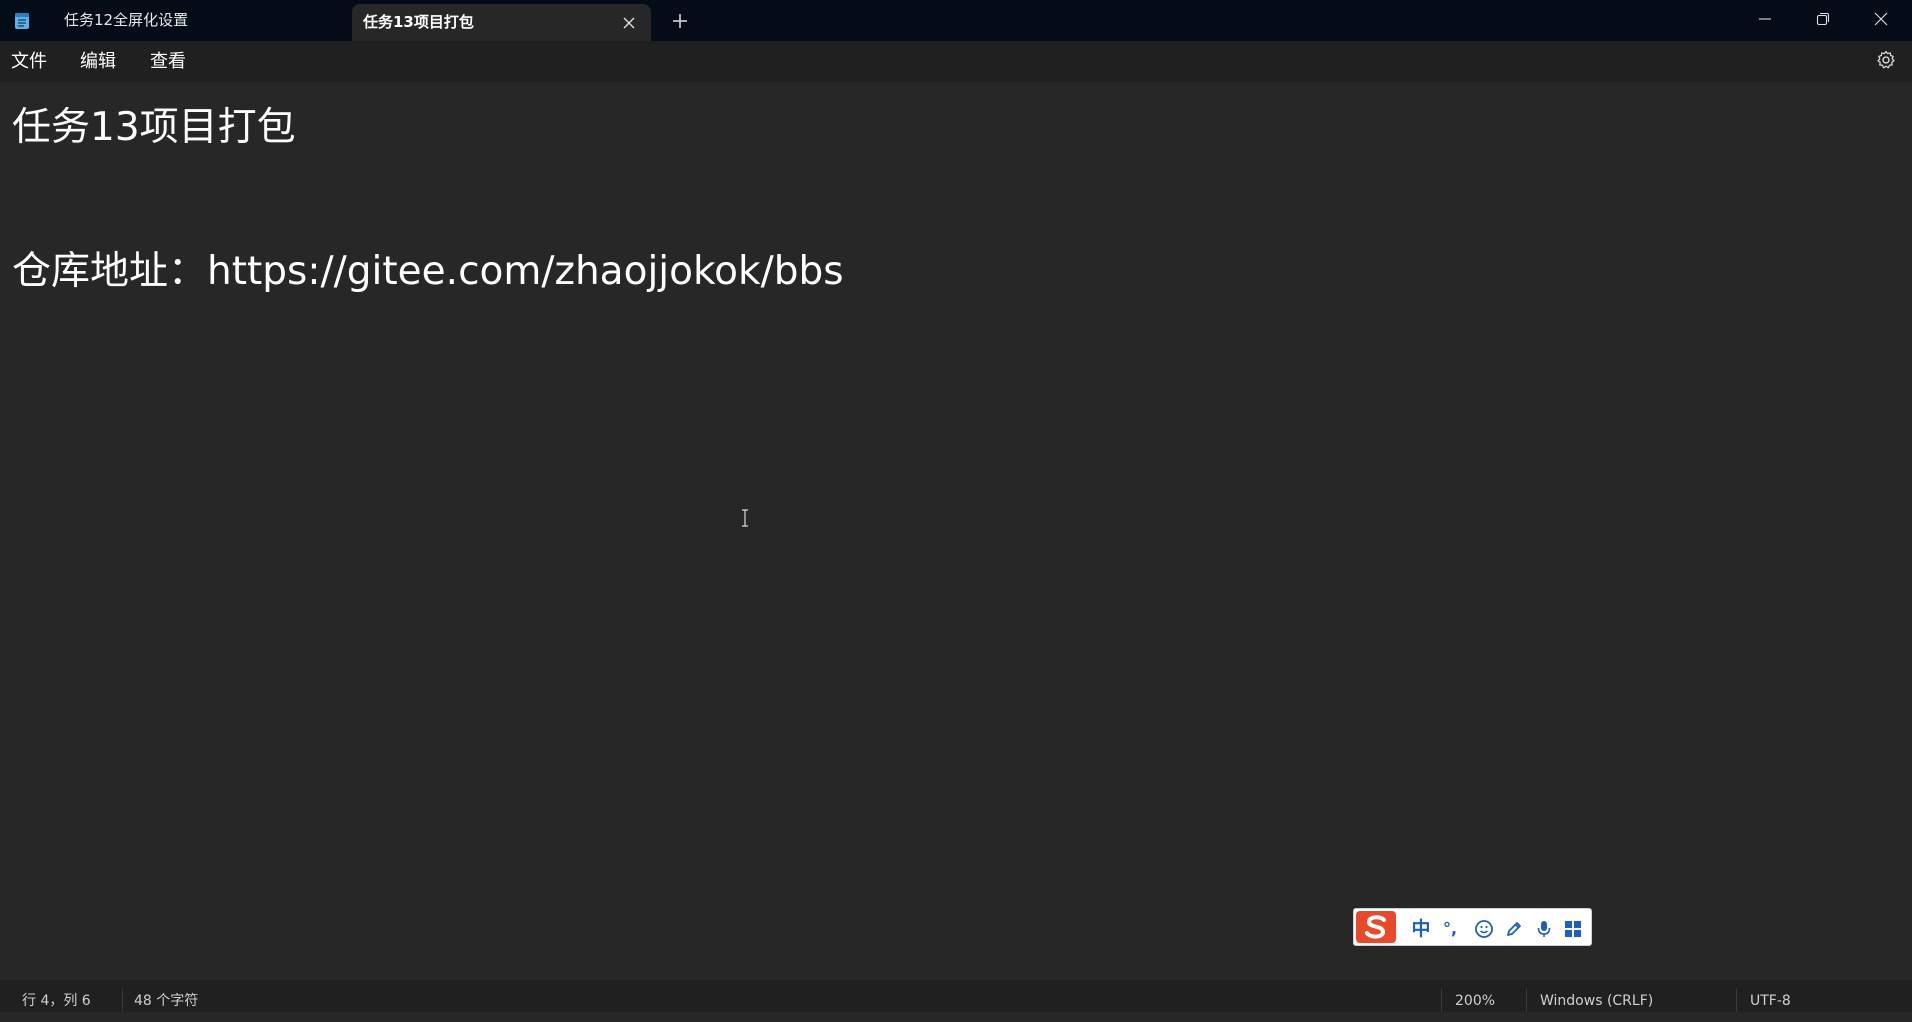 The image size is (1912, 1022). What do you see at coordinates (1472, 927) in the screenshot?
I see `ime-toolbar: 中 °,` at bounding box center [1472, 927].